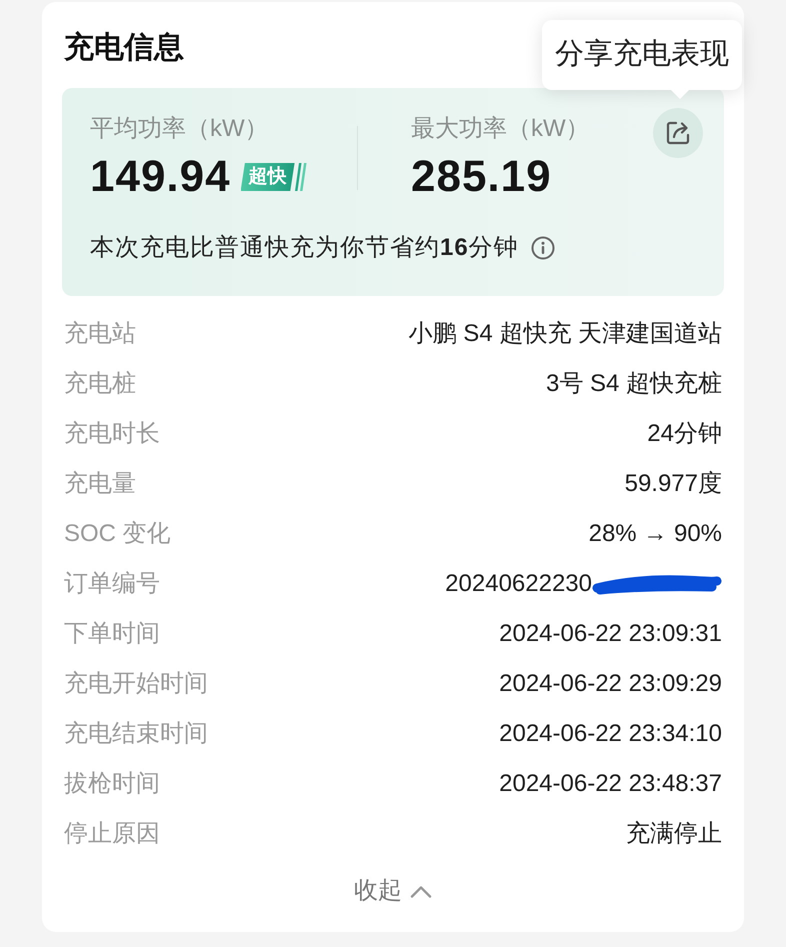 This screenshot has width=786, height=947. I want to click on detail-label: 充电开始时间, so click(136, 684).